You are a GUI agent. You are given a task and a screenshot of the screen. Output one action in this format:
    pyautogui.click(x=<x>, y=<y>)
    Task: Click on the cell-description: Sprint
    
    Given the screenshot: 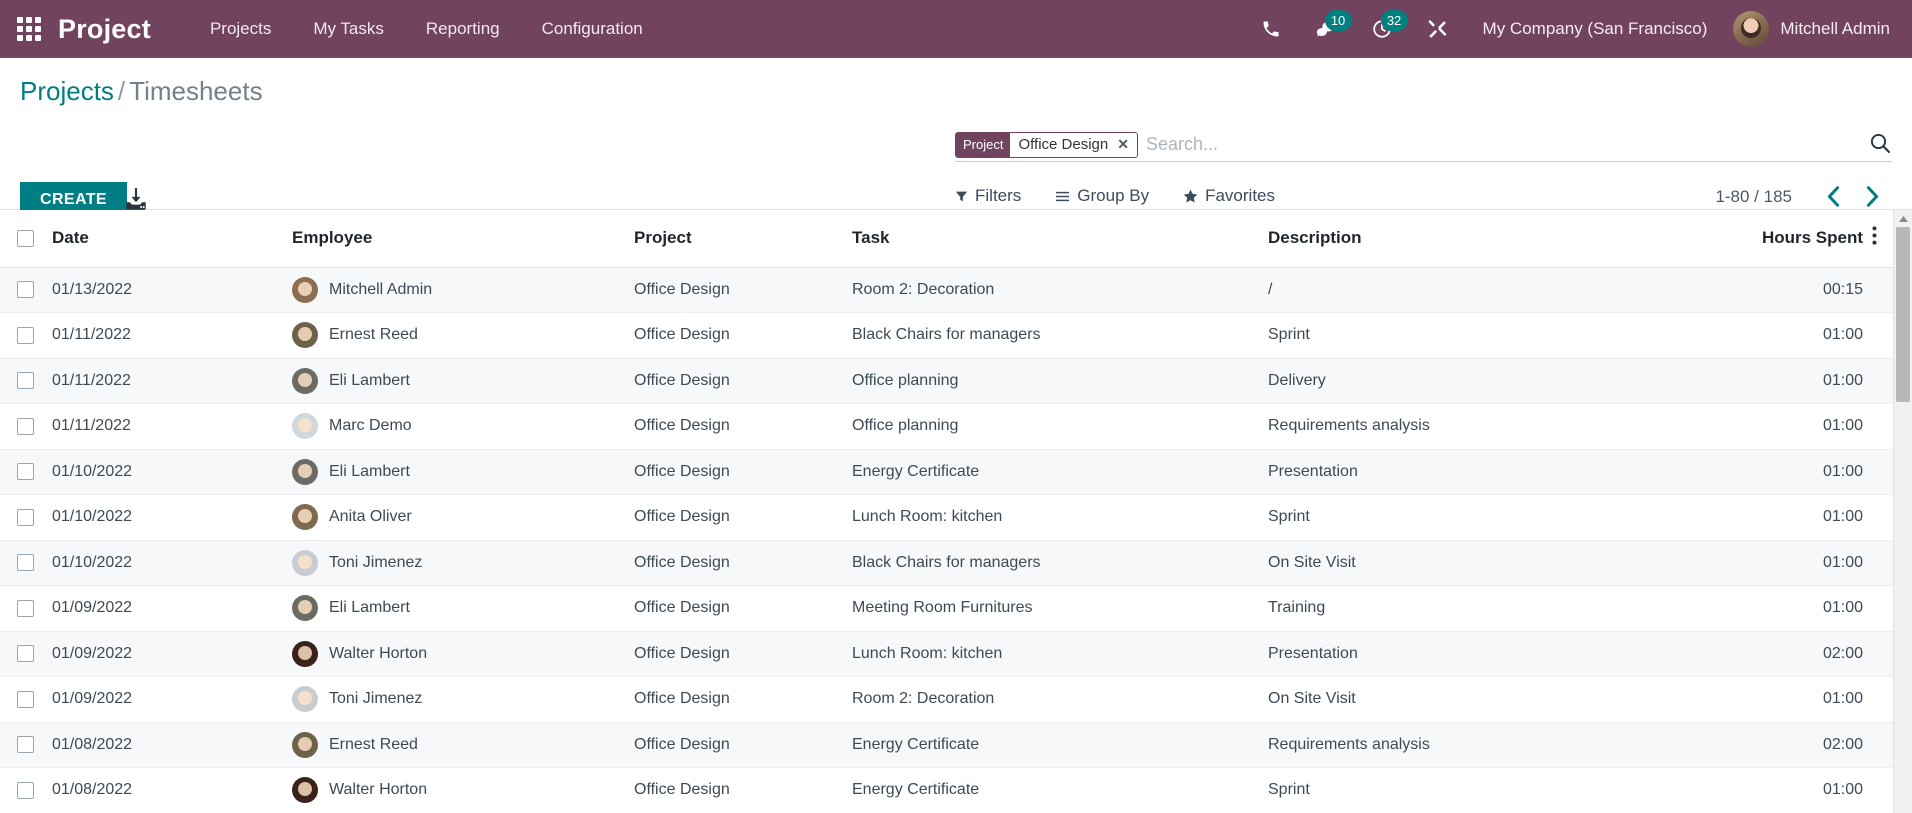 What is the action you would take?
    pyautogui.click(x=1513, y=790)
    